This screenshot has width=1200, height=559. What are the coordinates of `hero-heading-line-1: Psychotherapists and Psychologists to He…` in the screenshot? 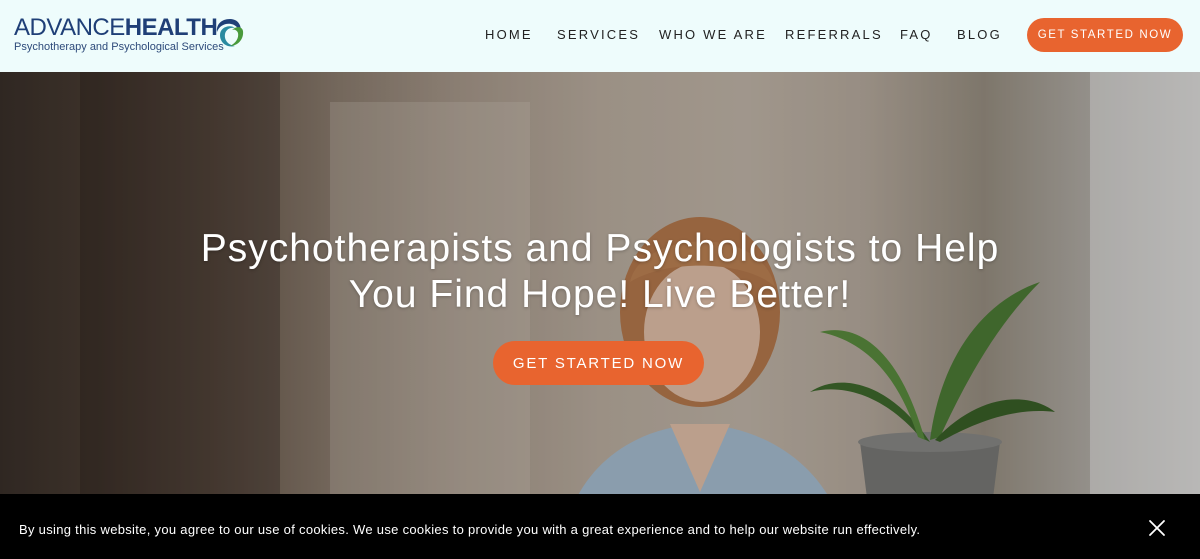 It's located at (600, 248).